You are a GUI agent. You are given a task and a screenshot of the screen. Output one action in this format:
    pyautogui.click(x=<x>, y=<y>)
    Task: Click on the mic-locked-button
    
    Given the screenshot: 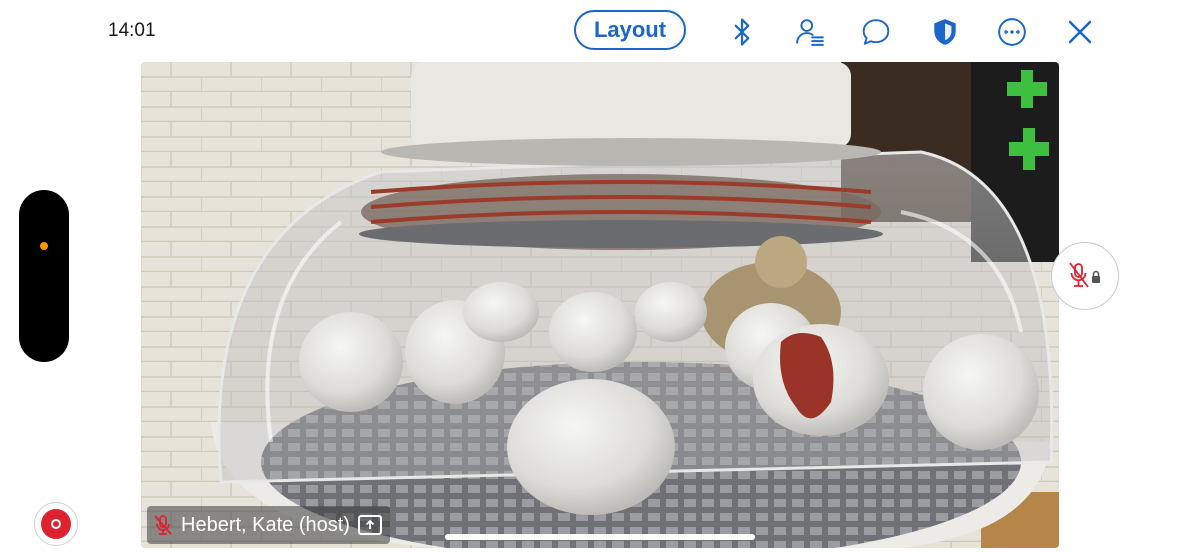 What is the action you would take?
    pyautogui.click(x=1085, y=276)
    